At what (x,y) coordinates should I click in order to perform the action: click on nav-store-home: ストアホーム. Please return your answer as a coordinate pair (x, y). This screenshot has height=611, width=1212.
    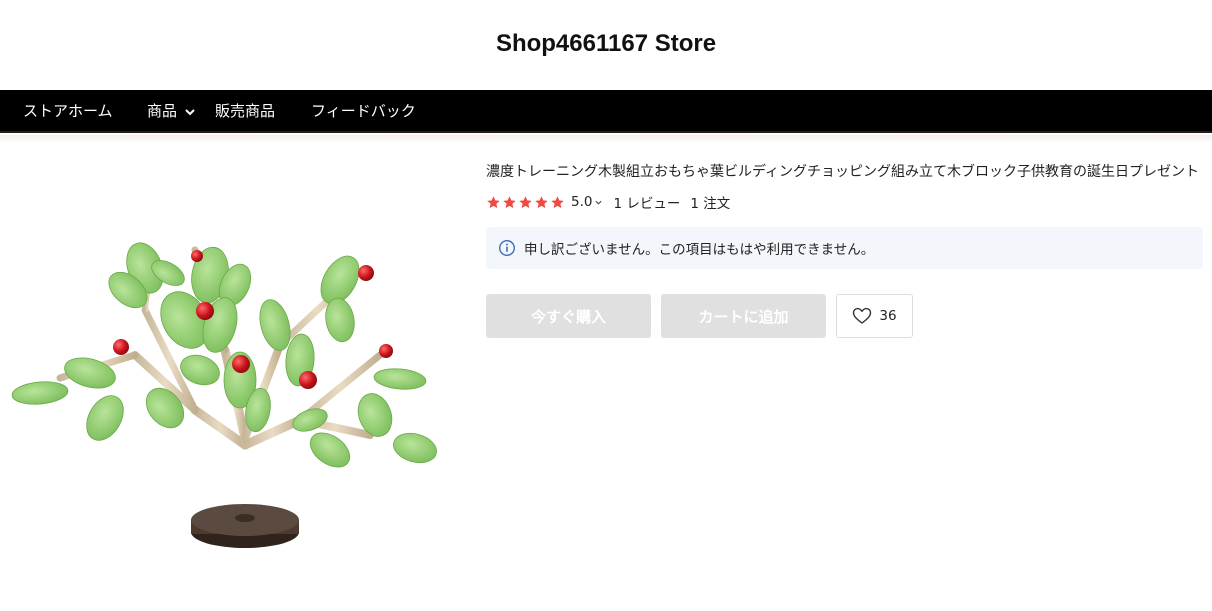
    Looking at the image, I should click on (68, 111).